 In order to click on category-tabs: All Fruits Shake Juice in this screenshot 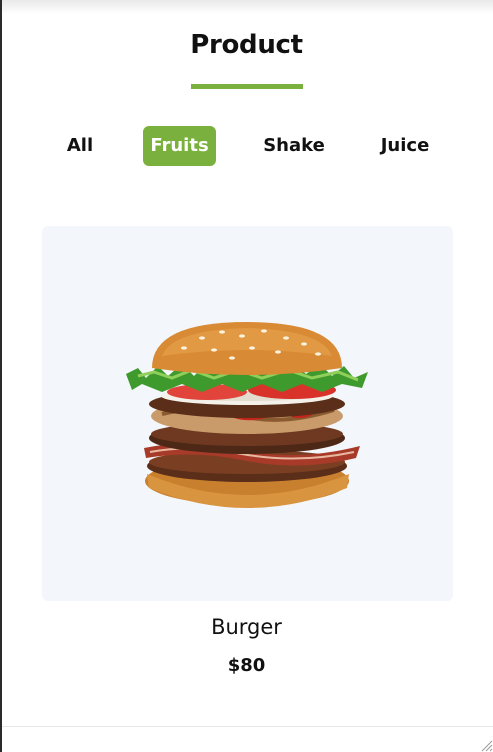, I will do `click(246, 146)`.